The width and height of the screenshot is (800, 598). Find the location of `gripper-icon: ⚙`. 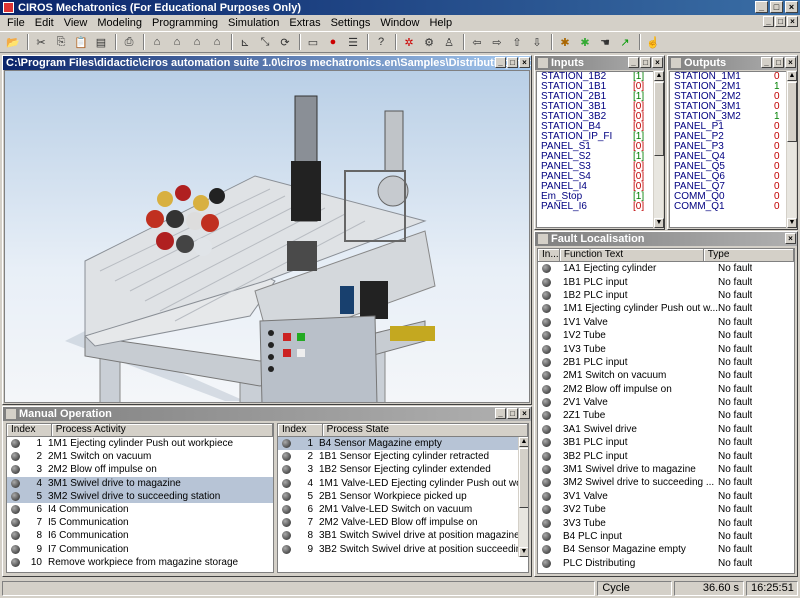

gripper-icon: ⚙ is located at coordinates (429, 42).